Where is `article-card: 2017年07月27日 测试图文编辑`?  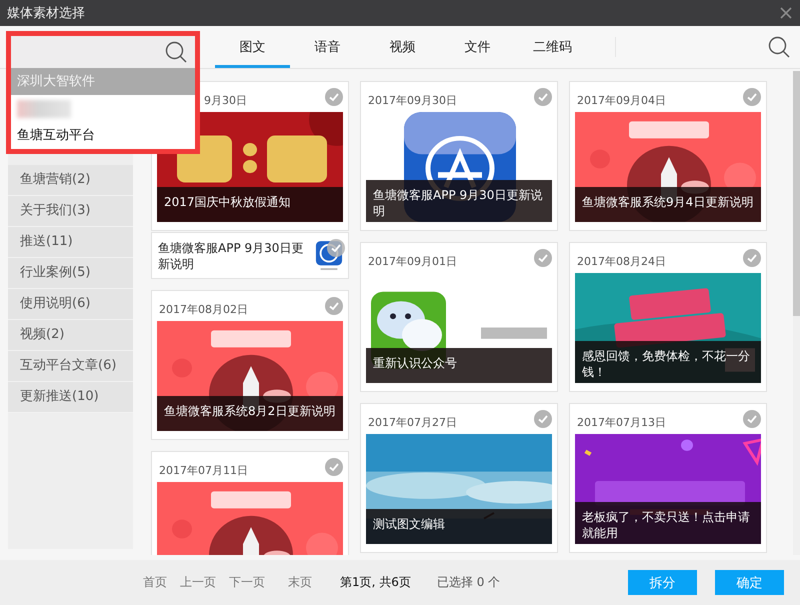
article-card: 2017年07月27日 测试图文编辑 is located at coordinates (459, 478).